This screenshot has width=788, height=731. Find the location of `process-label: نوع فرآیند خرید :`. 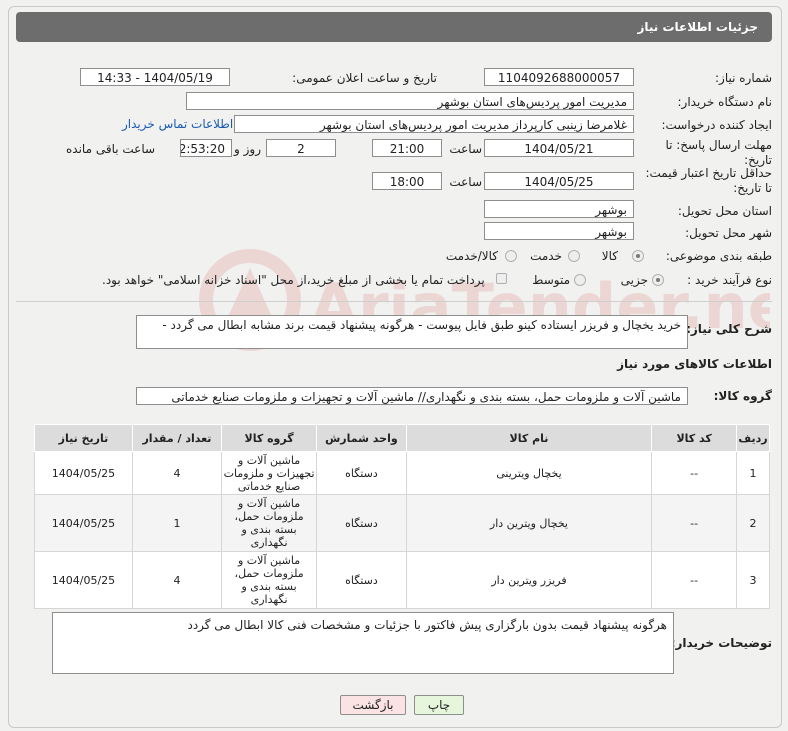

process-label: نوع فرآیند خرید : is located at coordinates (729, 280).